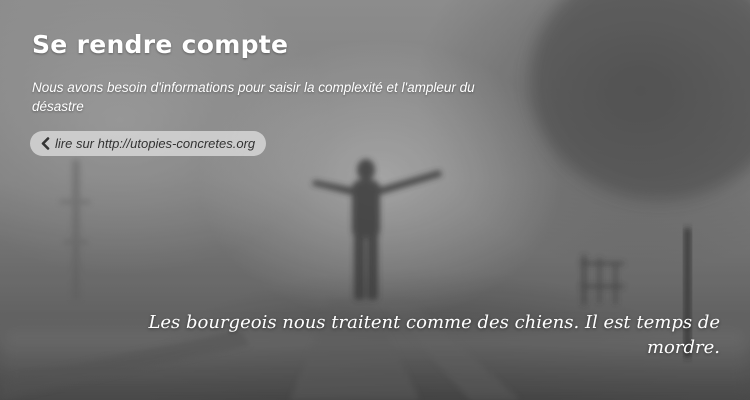 The height and width of the screenshot is (400, 750). What do you see at coordinates (160, 44) in the screenshot?
I see `page-title: Se rendre compte` at bounding box center [160, 44].